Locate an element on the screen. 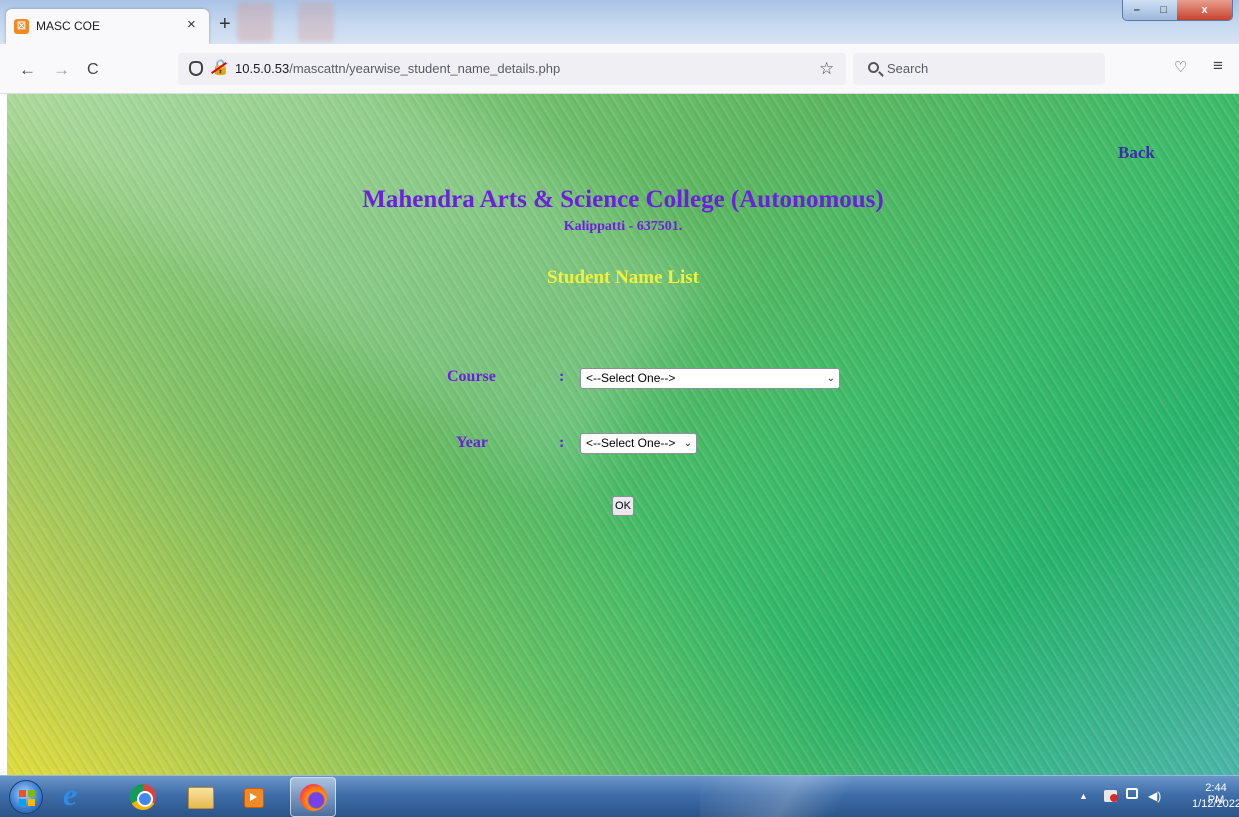 The width and height of the screenshot is (1239, 817). back-arrow-icon: ← is located at coordinates (27, 69).